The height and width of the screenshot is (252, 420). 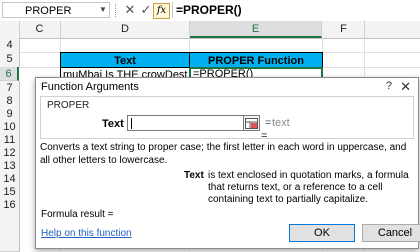 I want to click on name-box: PROPER, so click(x=56, y=10).